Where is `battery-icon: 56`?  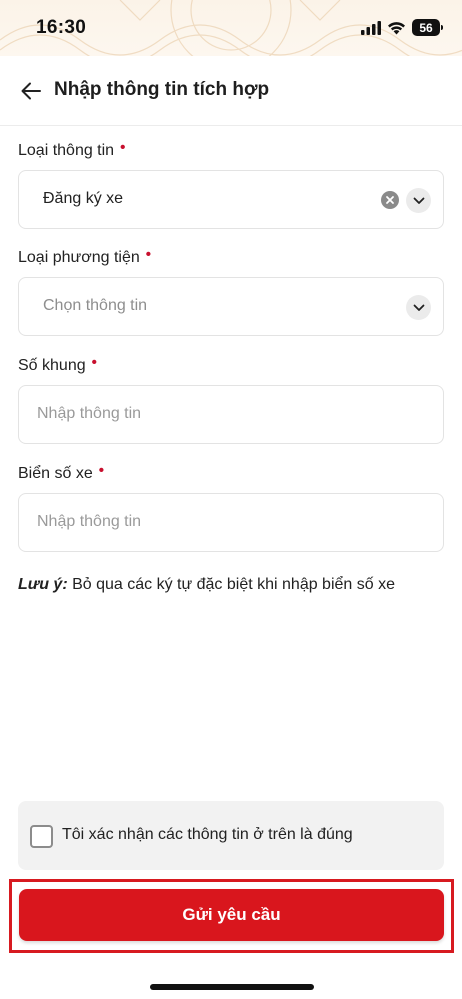 battery-icon: 56 is located at coordinates (427, 27).